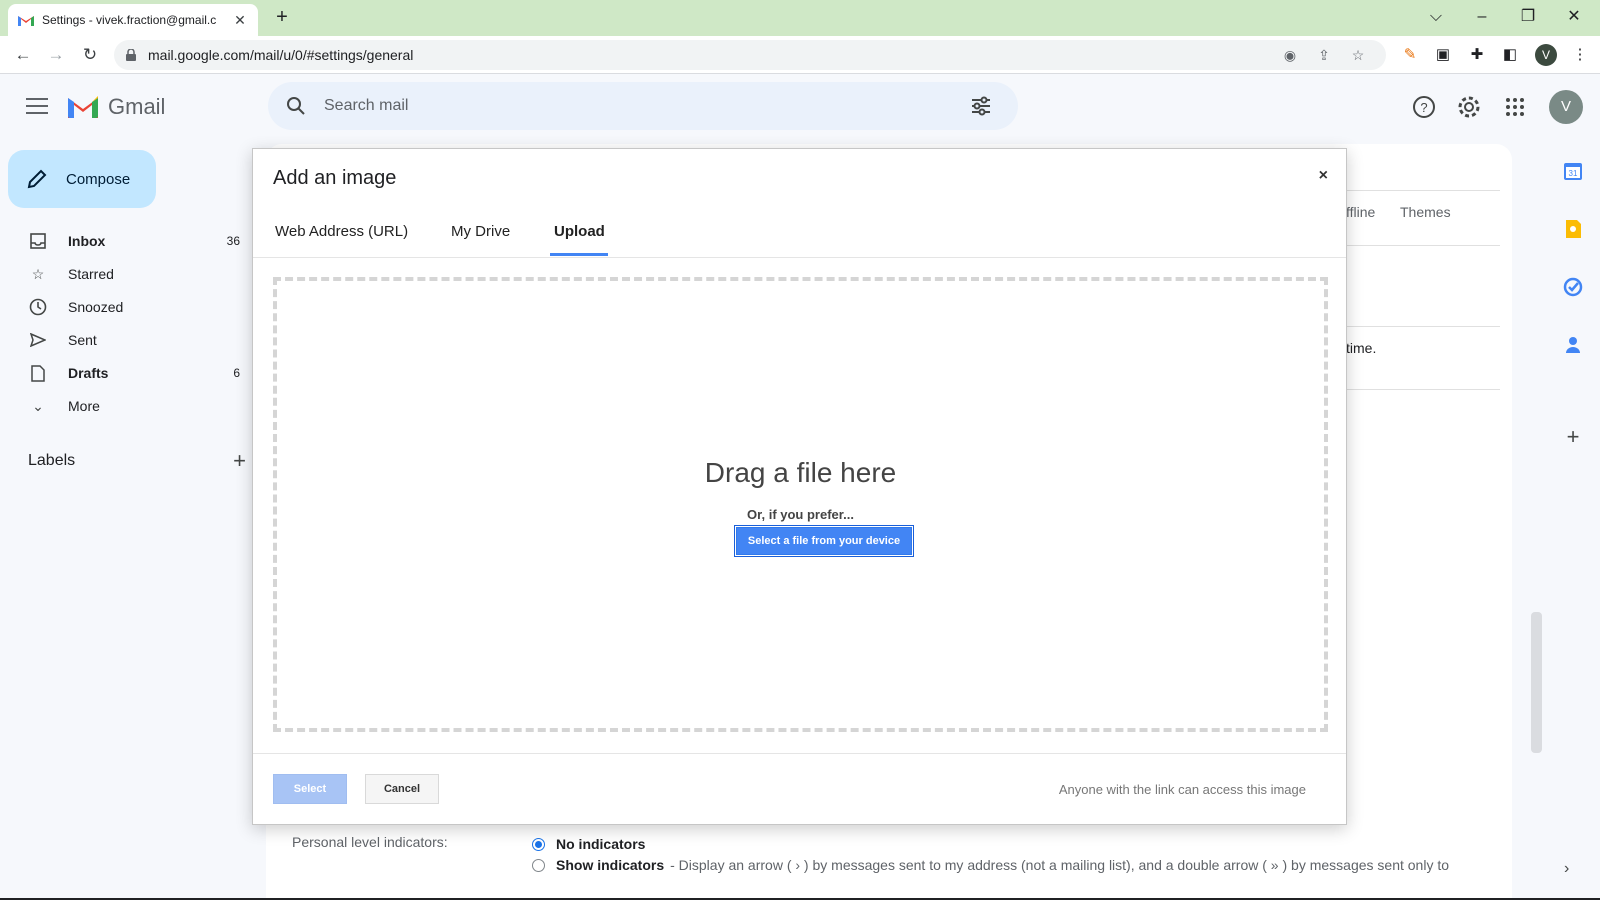 Image resolution: width=1600 pixels, height=900 pixels. What do you see at coordinates (610, 865) in the screenshot?
I see `option-label: Show indicators` at bounding box center [610, 865].